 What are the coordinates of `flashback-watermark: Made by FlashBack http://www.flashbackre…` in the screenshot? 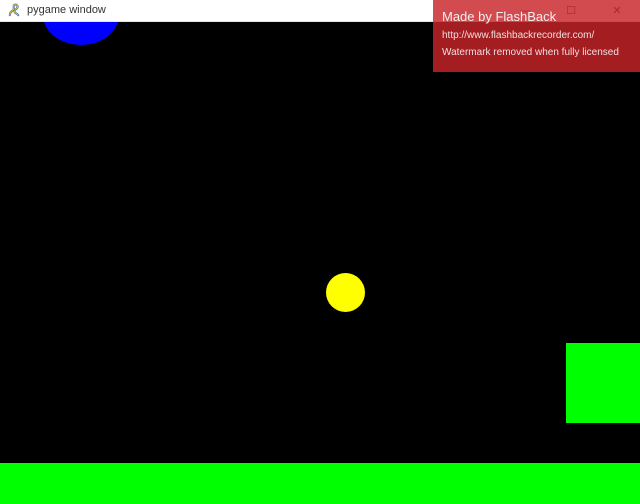 It's located at (536, 36).